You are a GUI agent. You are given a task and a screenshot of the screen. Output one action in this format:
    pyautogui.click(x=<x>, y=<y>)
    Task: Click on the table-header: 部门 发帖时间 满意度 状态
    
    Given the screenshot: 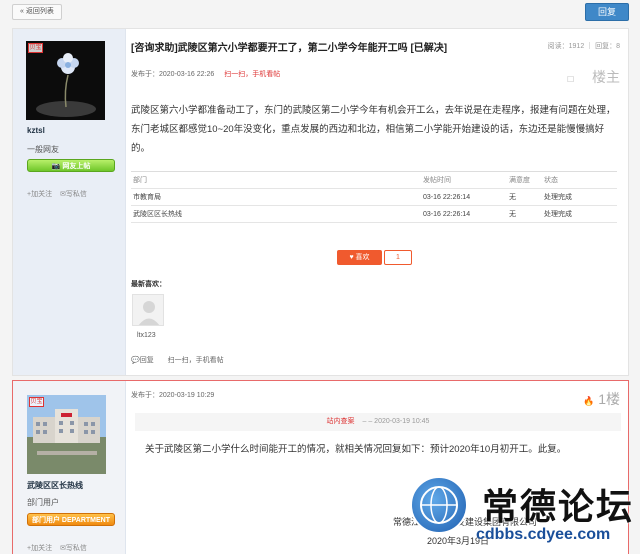 What is the action you would take?
    pyautogui.click(x=374, y=180)
    